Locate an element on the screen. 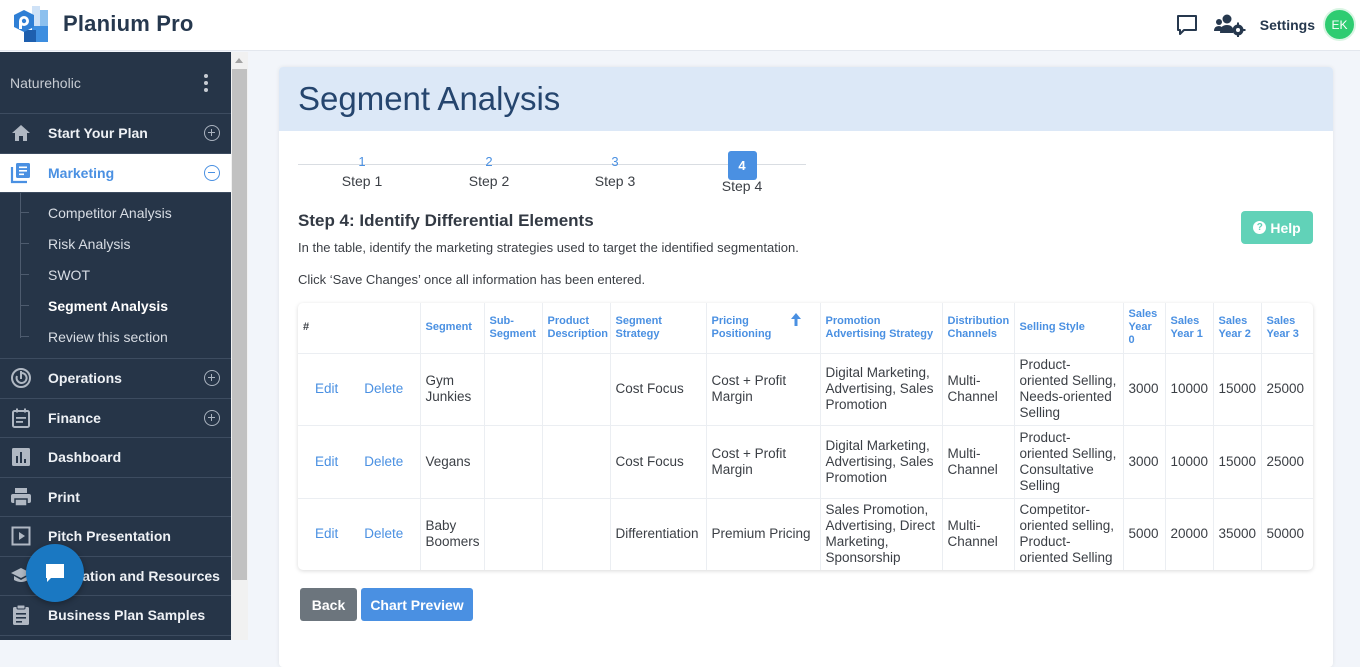 The width and height of the screenshot is (1360, 667). scrollbar-thumb is located at coordinates (239, 324).